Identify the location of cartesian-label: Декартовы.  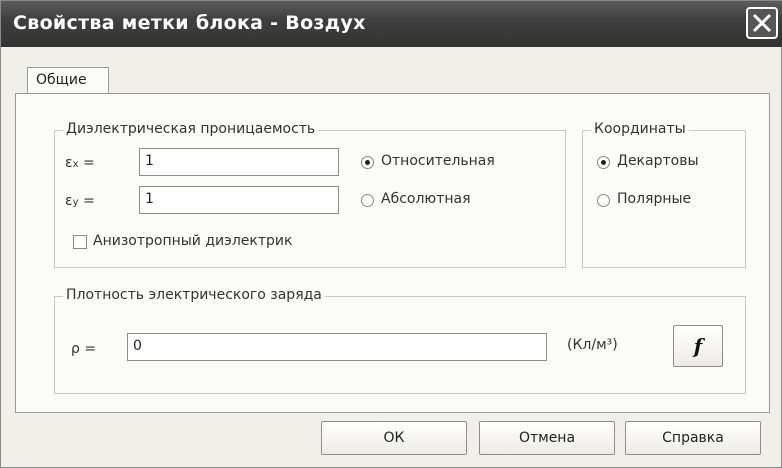
(658, 161).